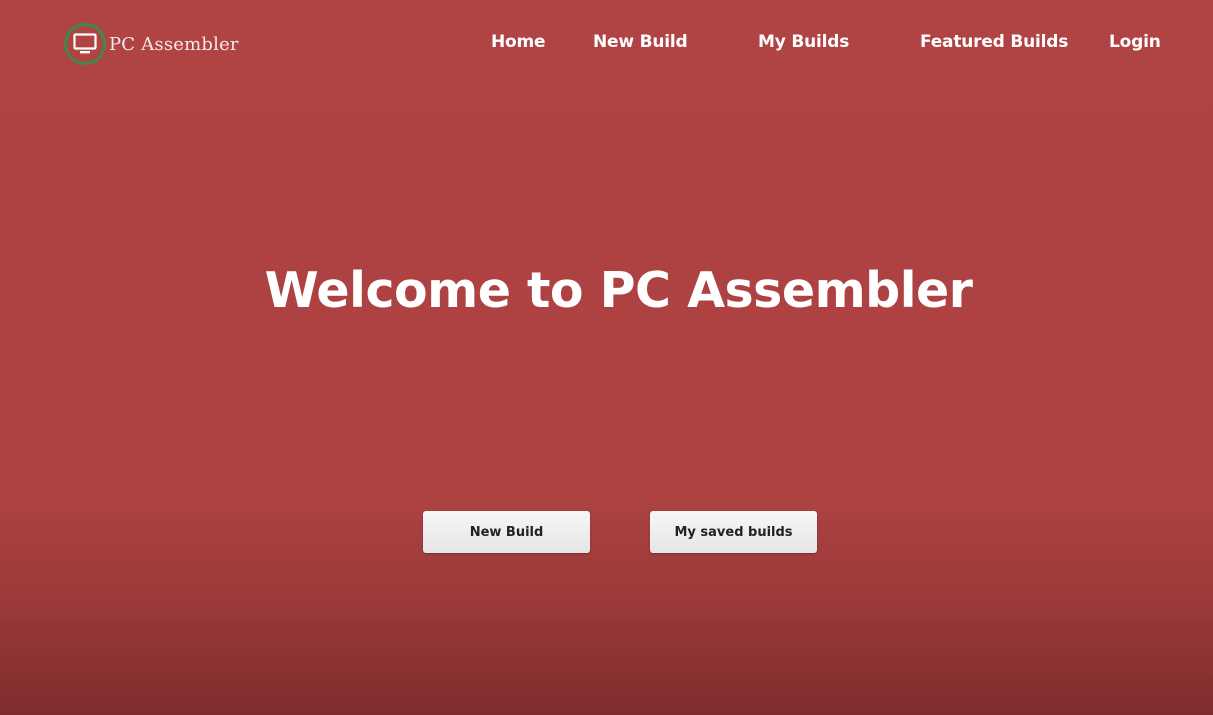 The width and height of the screenshot is (1213, 715). What do you see at coordinates (518, 42) in the screenshot?
I see `nav-home: Home` at bounding box center [518, 42].